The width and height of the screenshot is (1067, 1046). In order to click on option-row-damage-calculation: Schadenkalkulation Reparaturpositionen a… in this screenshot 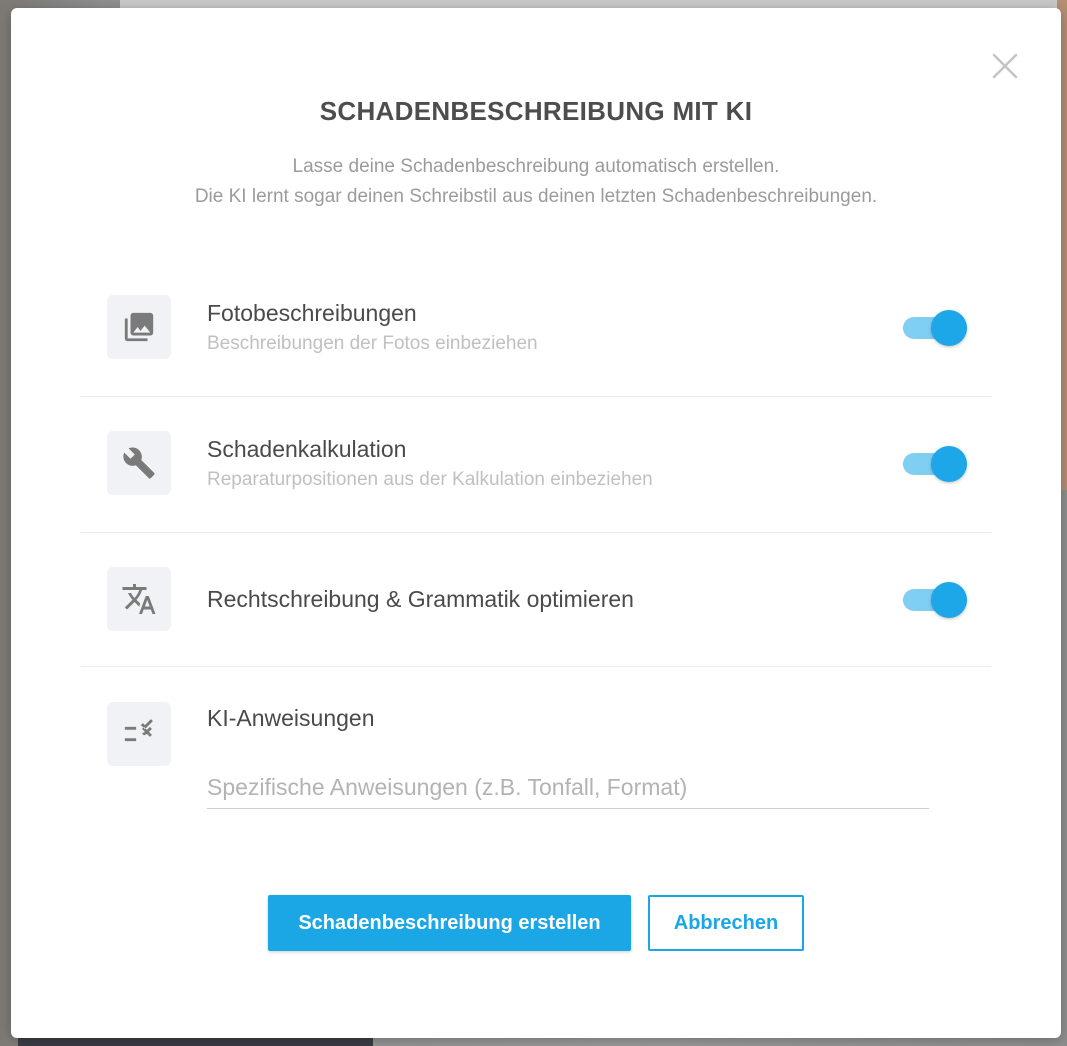, I will do `click(536, 464)`.